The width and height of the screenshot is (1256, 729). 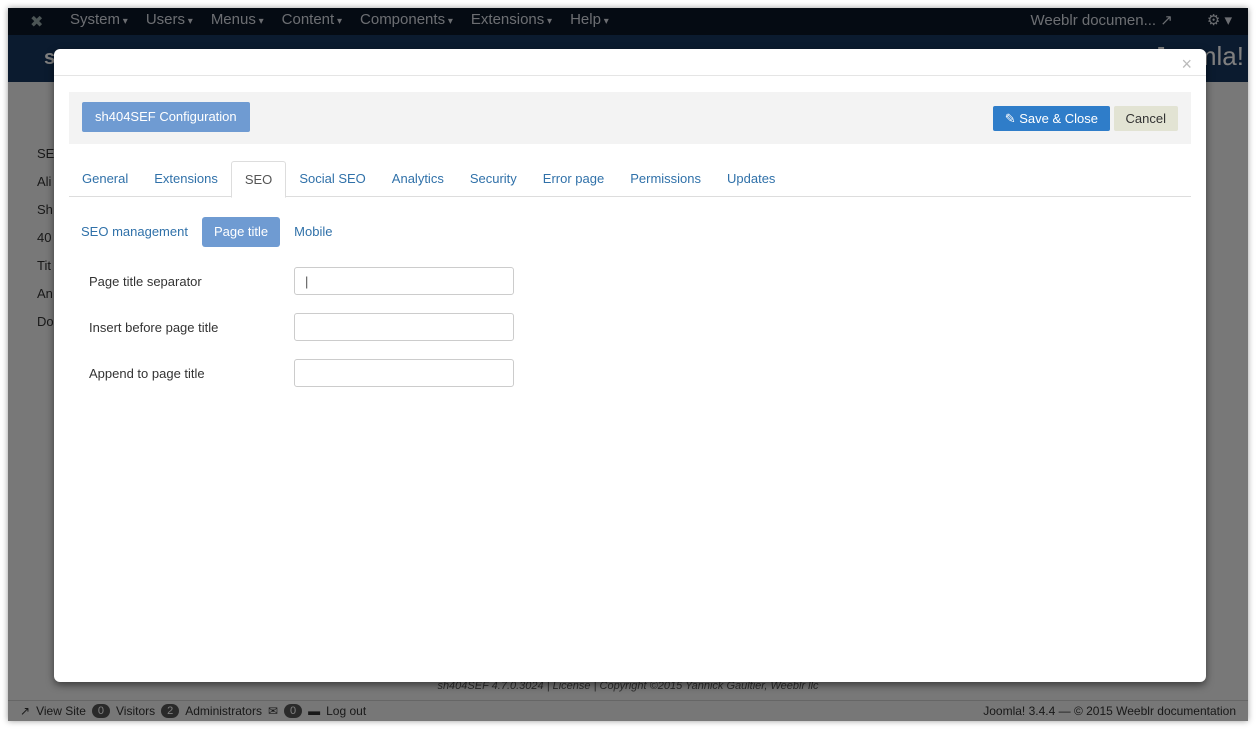 I want to click on tab-seo: SEO, so click(x=258, y=179).